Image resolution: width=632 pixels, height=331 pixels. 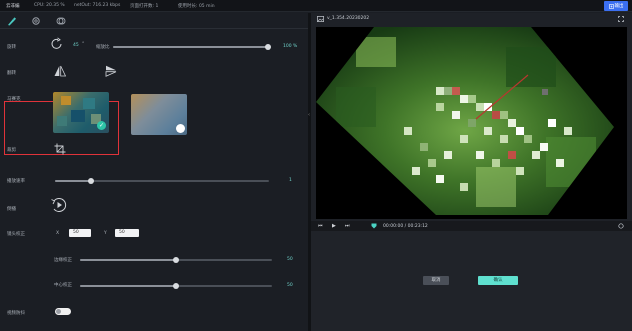 What do you see at coordinates (111, 71) in the screenshot?
I see `flip-vertical-icon` at bounding box center [111, 71].